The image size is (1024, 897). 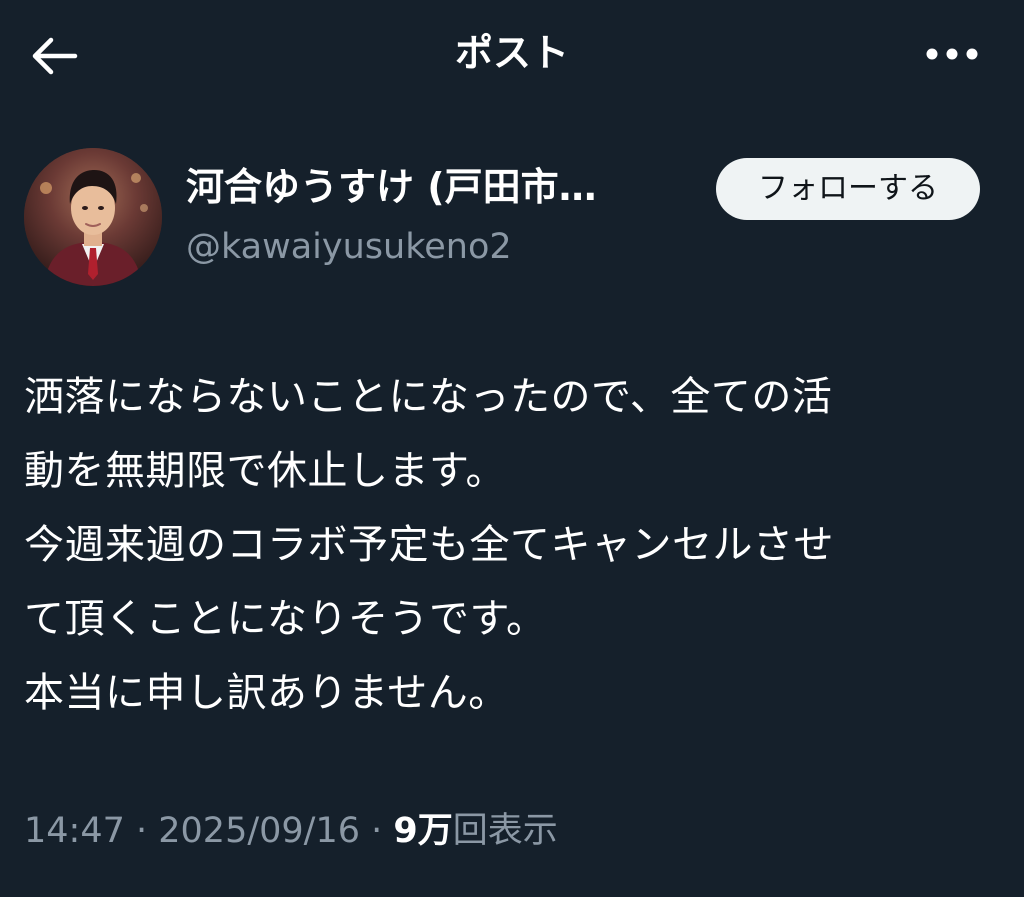 What do you see at coordinates (423, 831) in the screenshot?
I see `views-count: 9万` at bounding box center [423, 831].